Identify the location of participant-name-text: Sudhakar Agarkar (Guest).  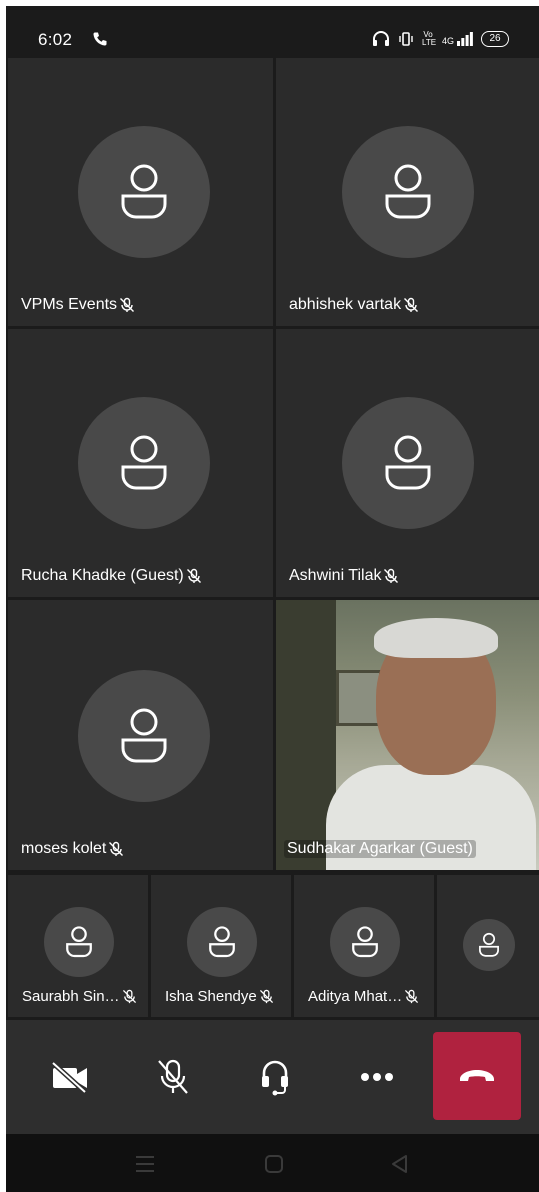
(380, 848).